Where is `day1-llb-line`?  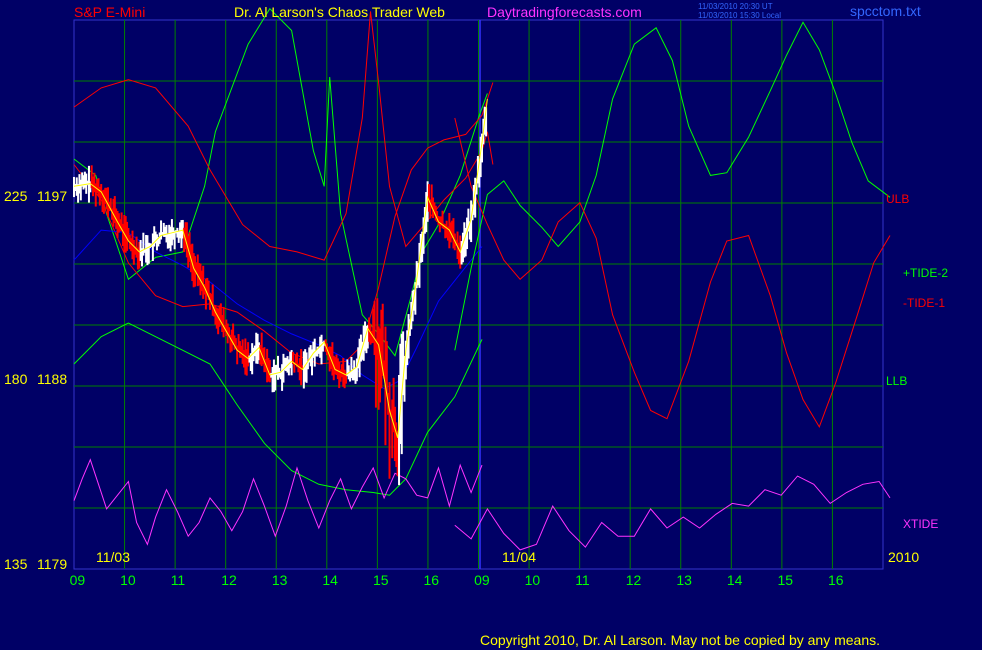
day1-llb-line is located at coordinates (278, 409).